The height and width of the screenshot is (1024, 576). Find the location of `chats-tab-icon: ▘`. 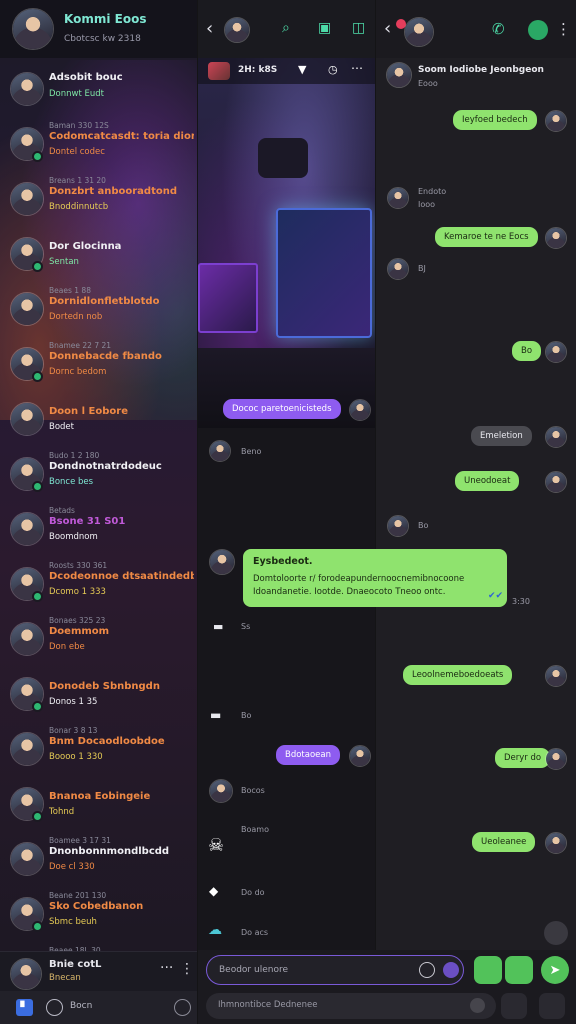

chats-tab-icon: ▘ is located at coordinates (24, 1007).